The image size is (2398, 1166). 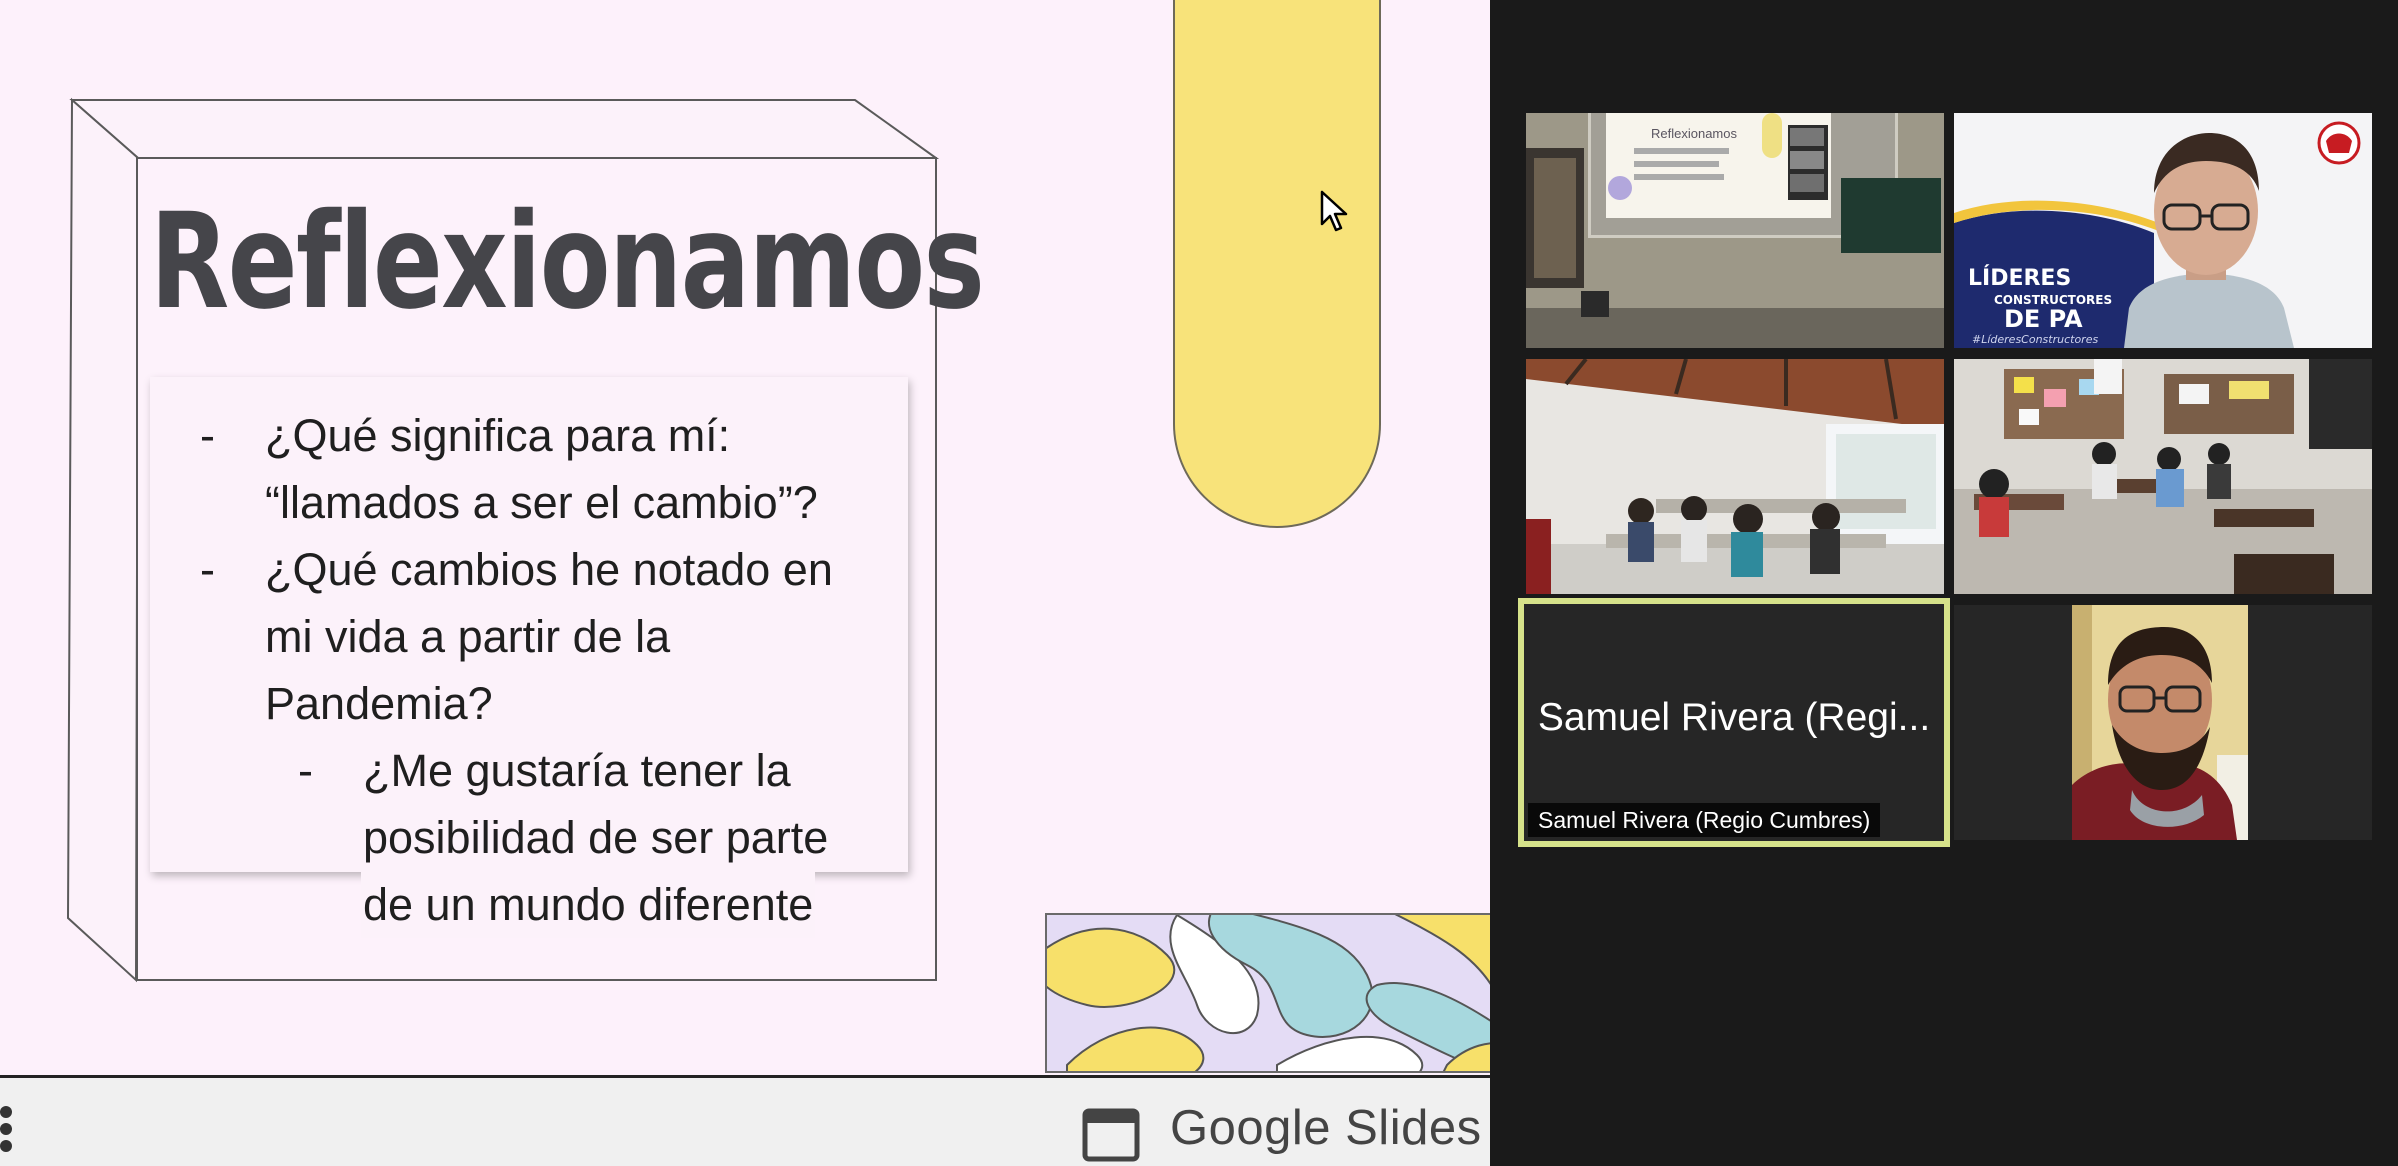 I want to click on video-tile-classroom-projector: Reflexionamos, so click(x=1735, y=230).